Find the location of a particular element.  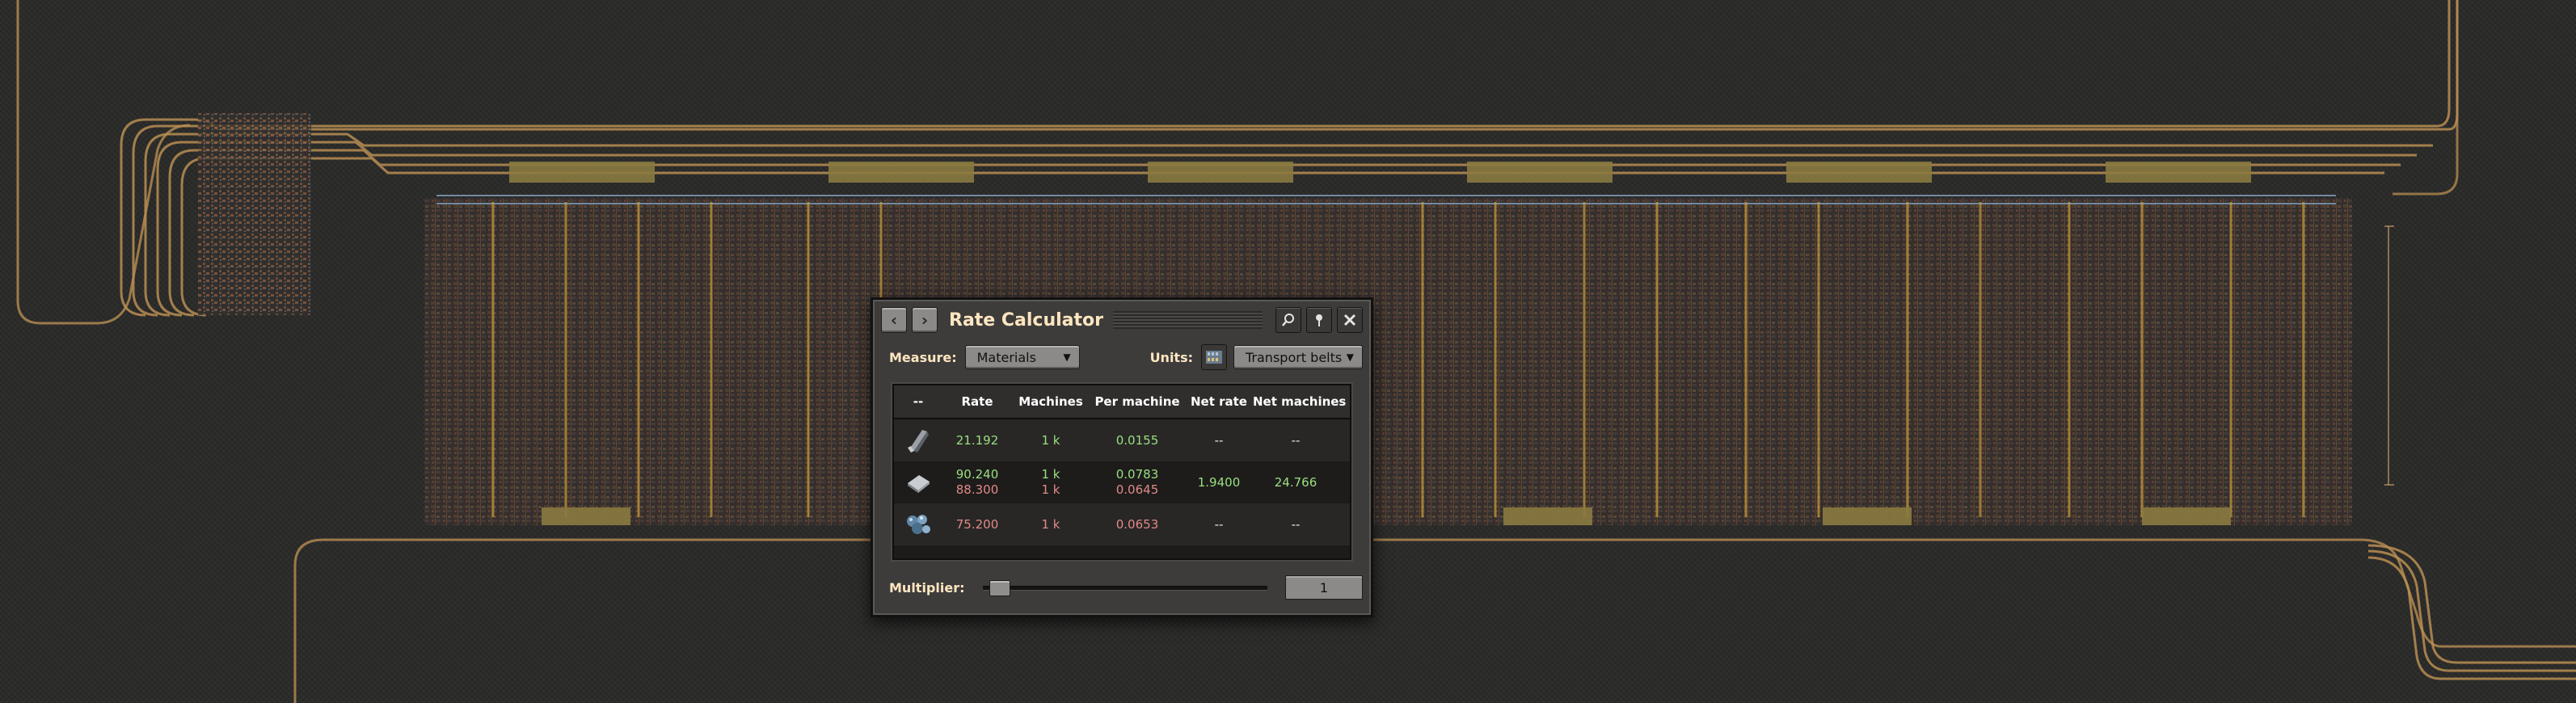

header-rate: Rate is located at coordinates (977, 401).